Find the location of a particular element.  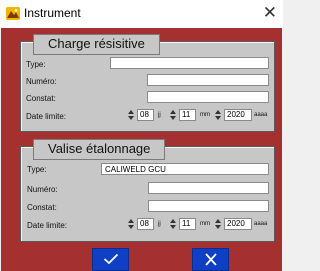

valise-month-field: 11 is located at coordinates (187, 224).